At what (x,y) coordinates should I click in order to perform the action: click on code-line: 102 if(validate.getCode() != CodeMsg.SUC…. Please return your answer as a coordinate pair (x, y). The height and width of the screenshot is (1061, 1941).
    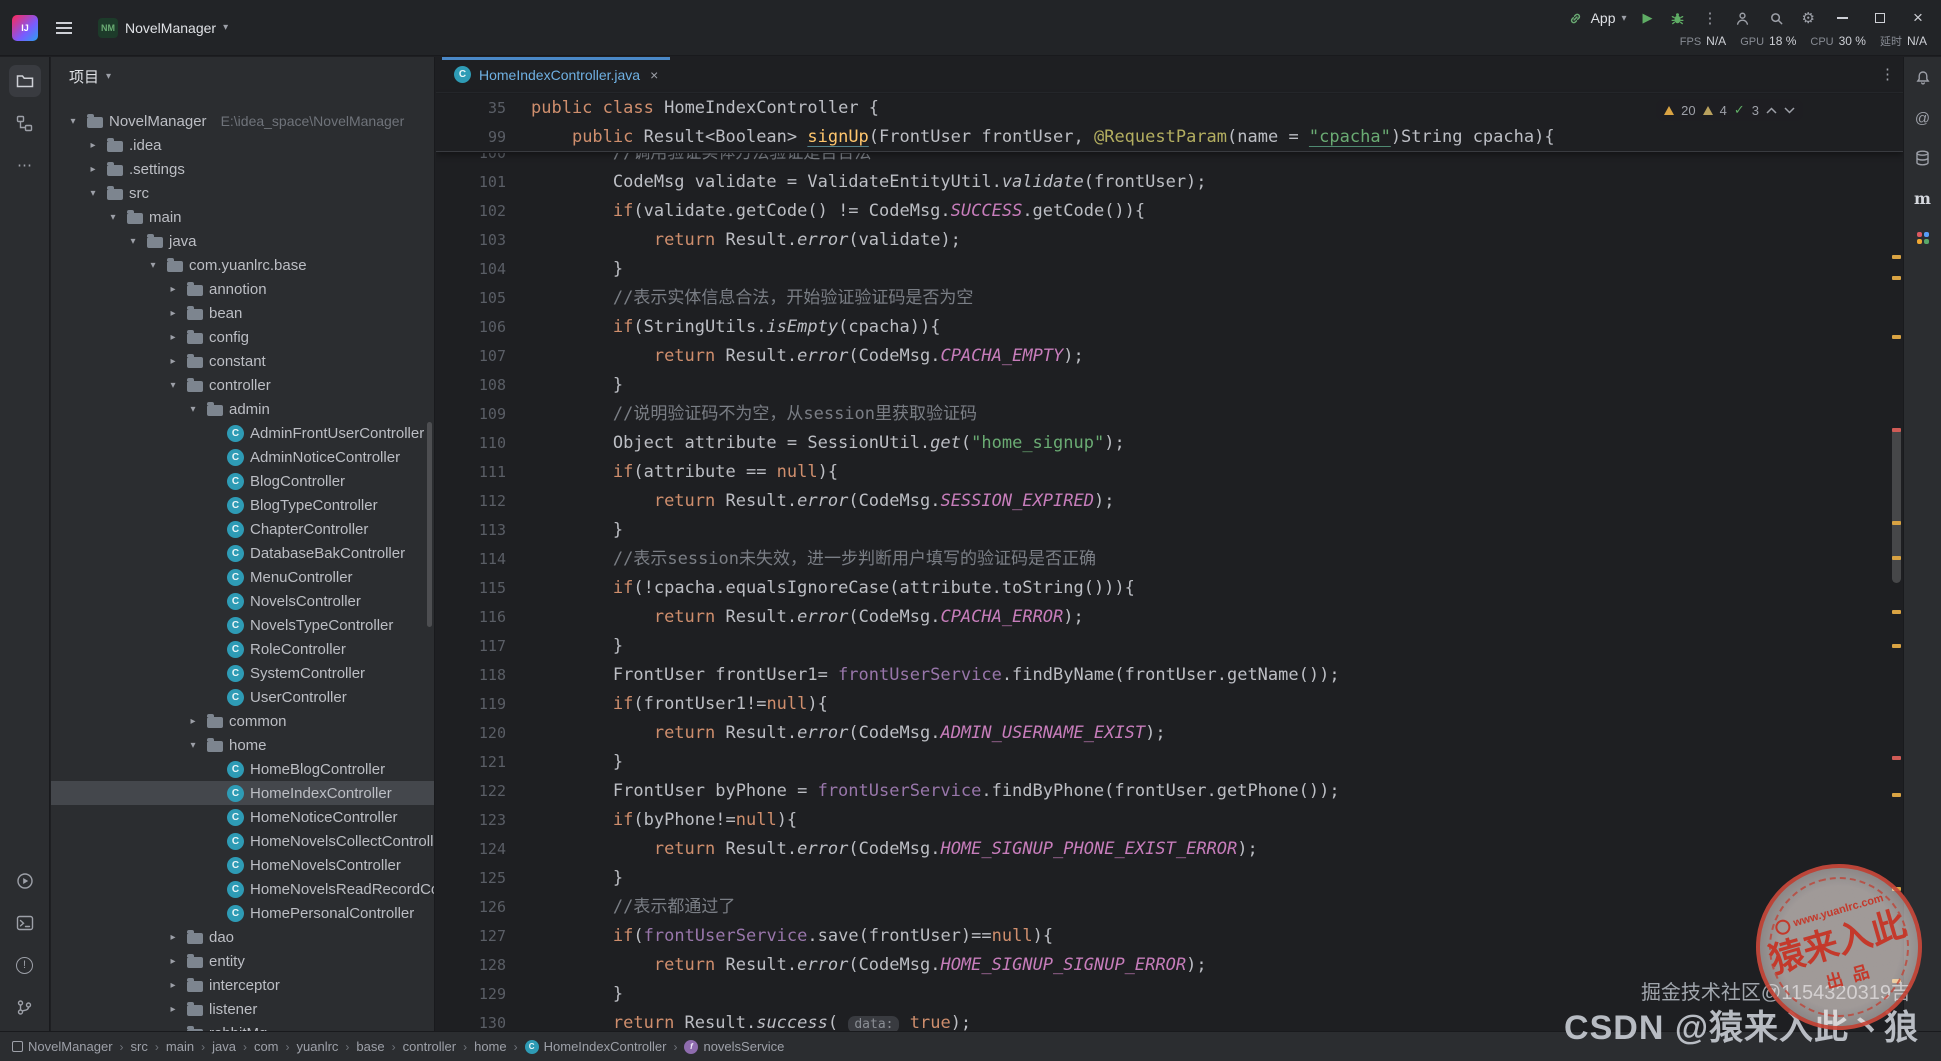
    Looking at the image, I should click on (1169, 211).